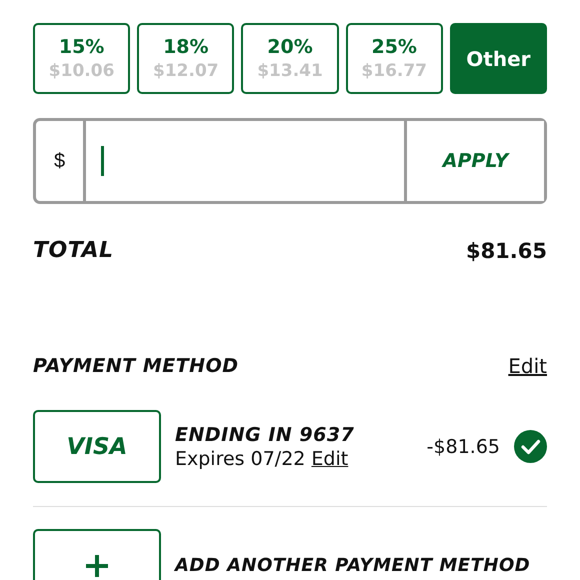 The image size is (580, 580). I want to click on text-cursor, so click(102, 161).